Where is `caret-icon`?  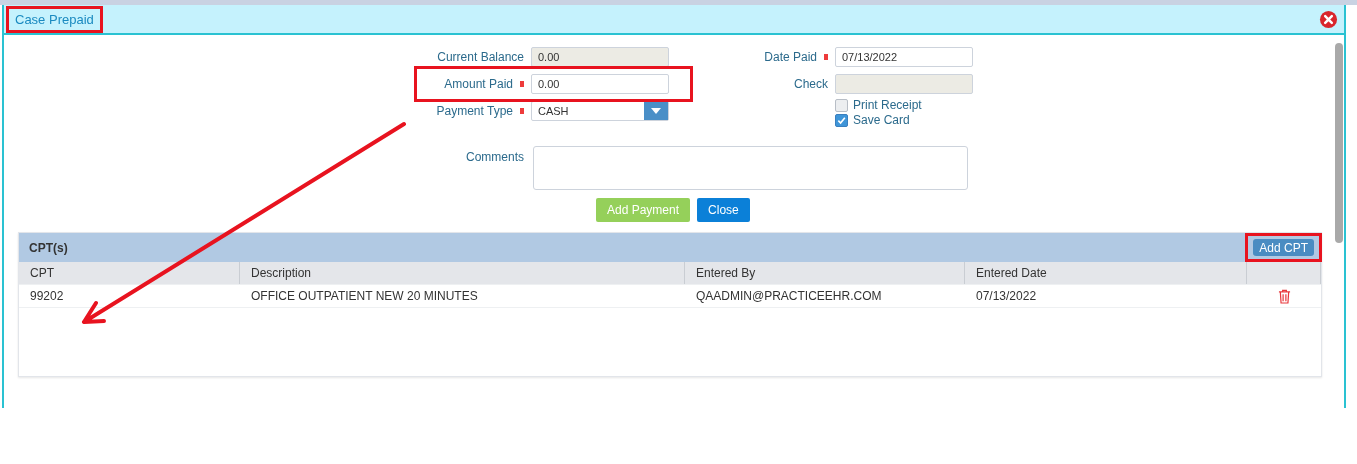 caret-icon is located at coordinates (656, 111).